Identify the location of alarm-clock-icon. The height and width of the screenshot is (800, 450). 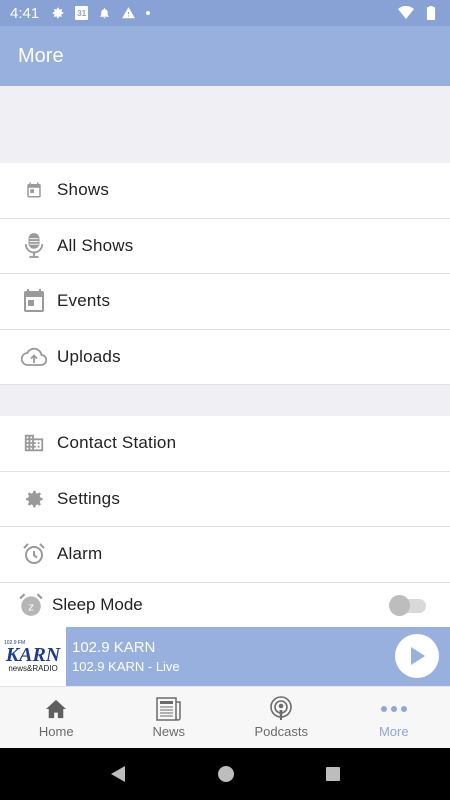
(28, 554).